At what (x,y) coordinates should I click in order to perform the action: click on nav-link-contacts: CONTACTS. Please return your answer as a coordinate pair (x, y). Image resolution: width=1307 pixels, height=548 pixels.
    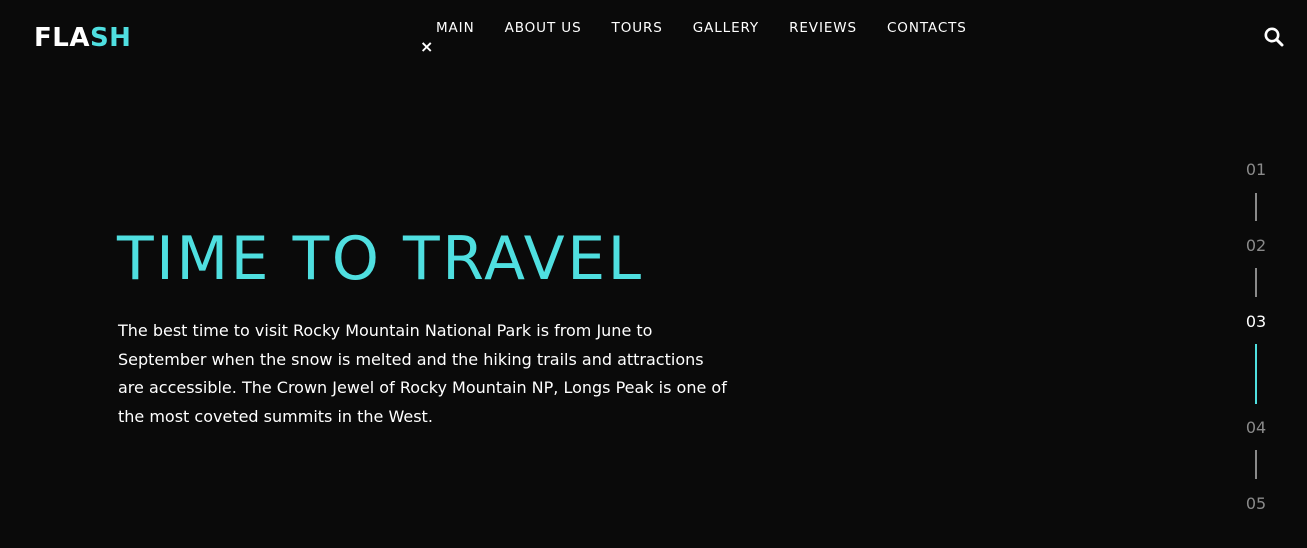
    Looking at the image, I should click on (927, 28).